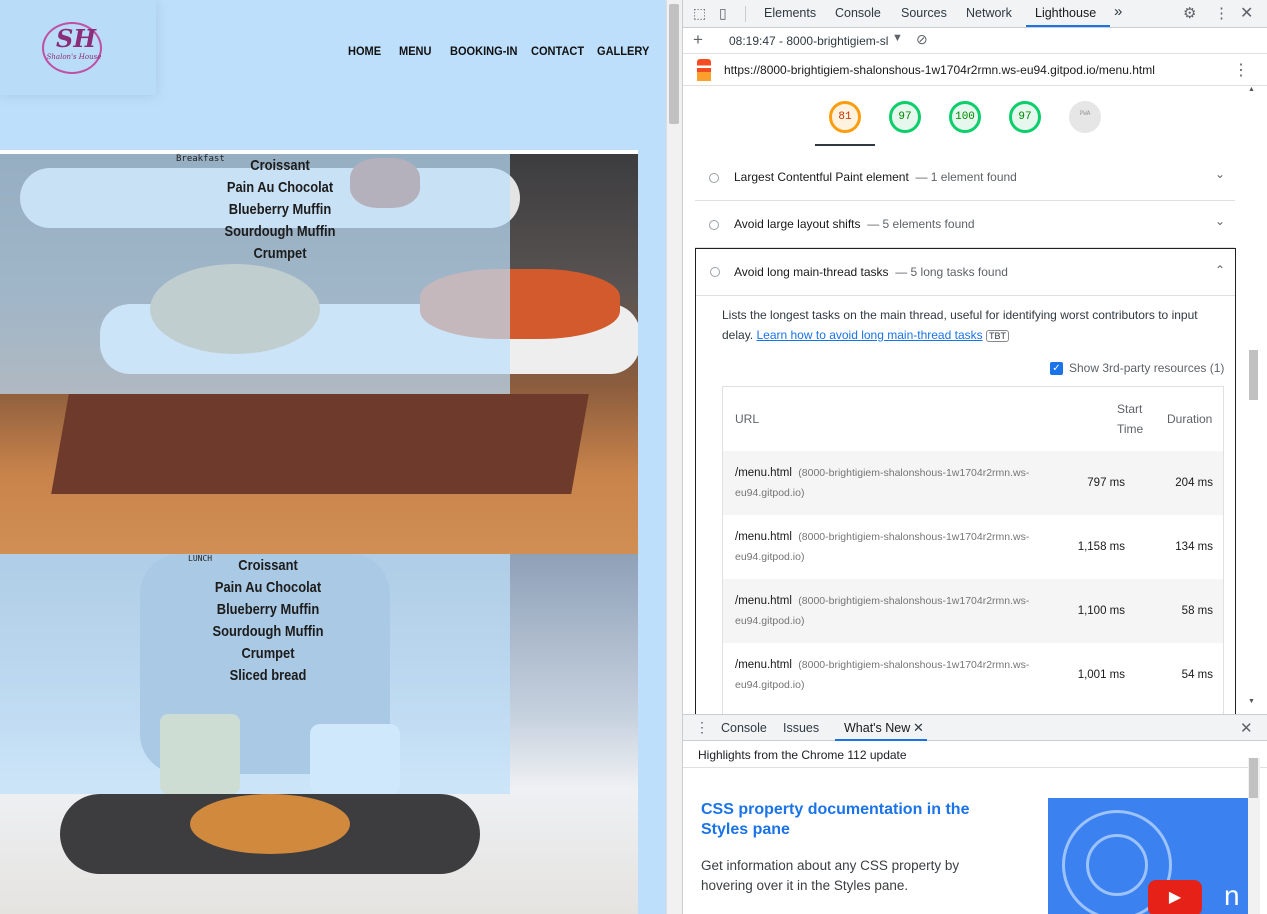  Describe the element at coordinates (1117, 865) in the screenshot. I see `thumb-circle-inner` at that location.